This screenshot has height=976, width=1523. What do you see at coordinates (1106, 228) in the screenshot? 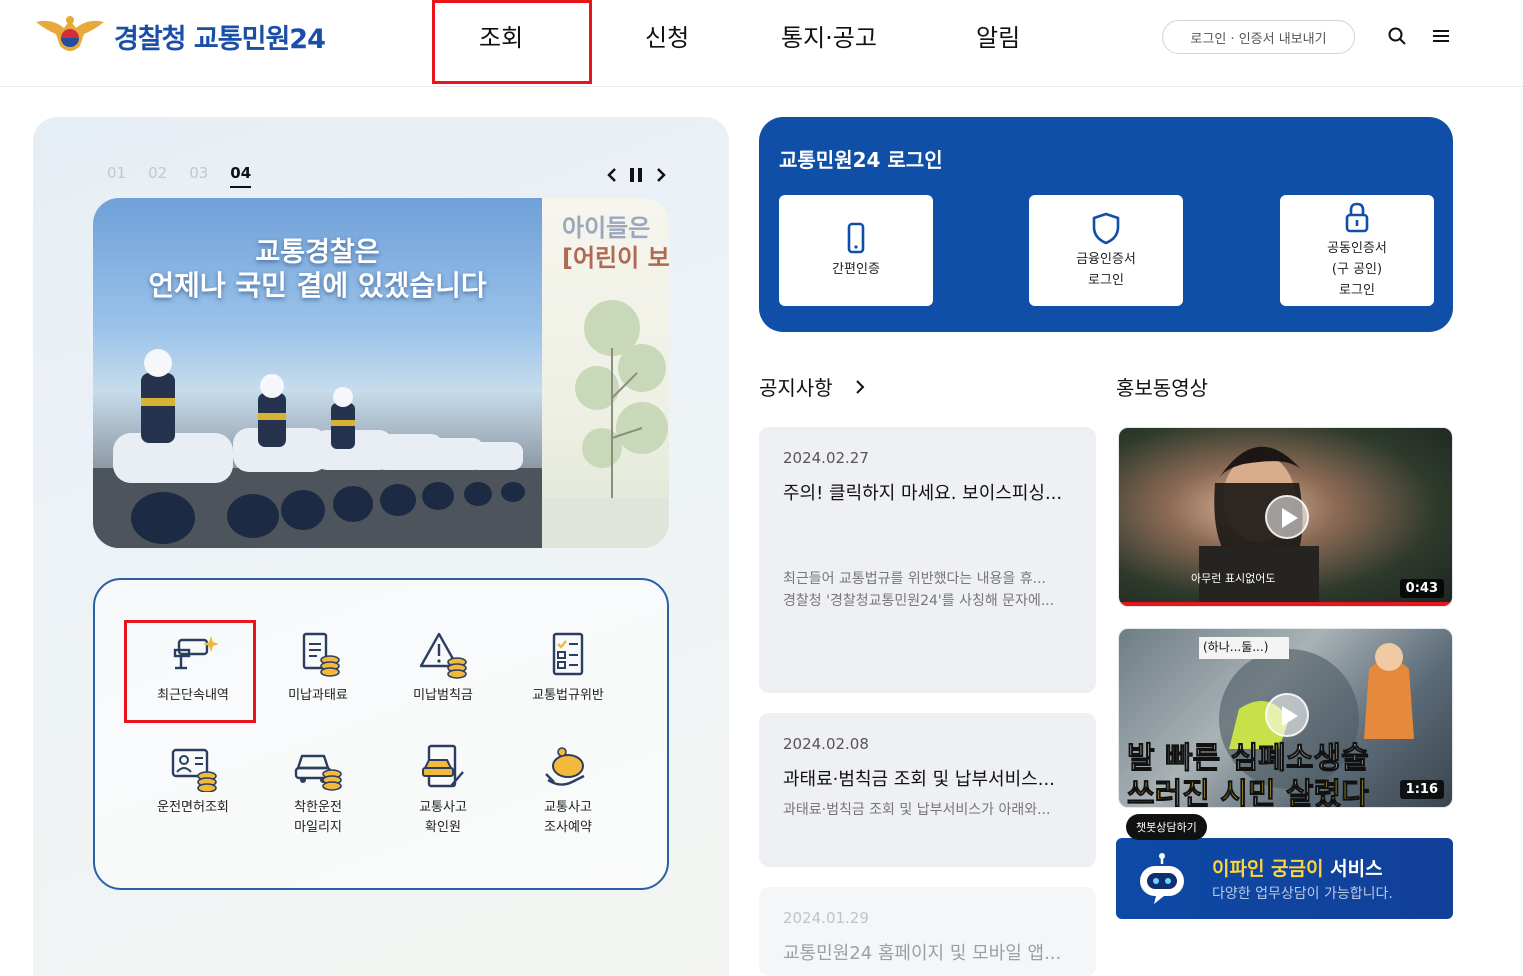
I see `shield-icon` at bounding box center [1106, 228].